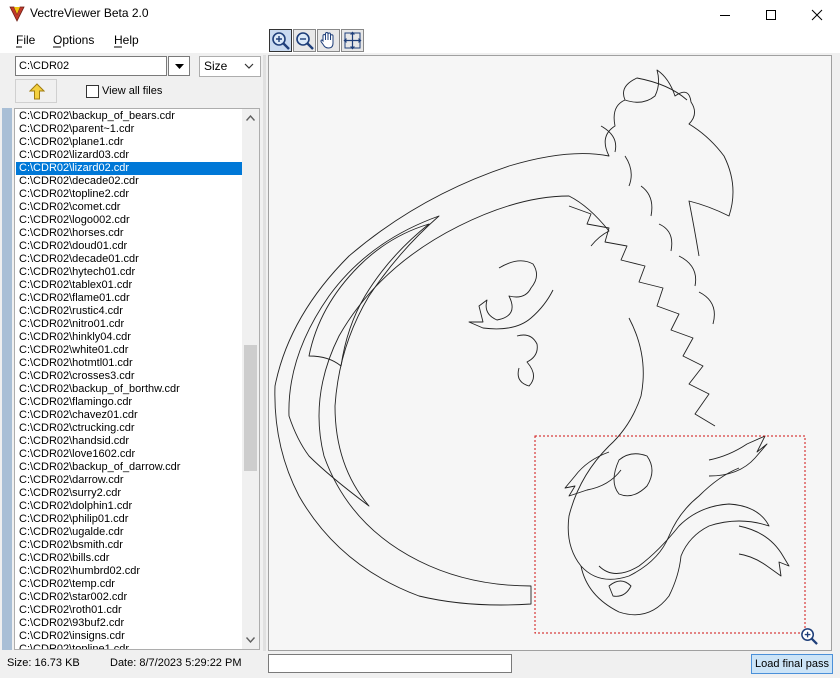  What do you see at coordinates (130, 646) in the screenshot?
I see `file-list-item: C:\CDR02\topline1.cdr` at bounding box center [130, 646].